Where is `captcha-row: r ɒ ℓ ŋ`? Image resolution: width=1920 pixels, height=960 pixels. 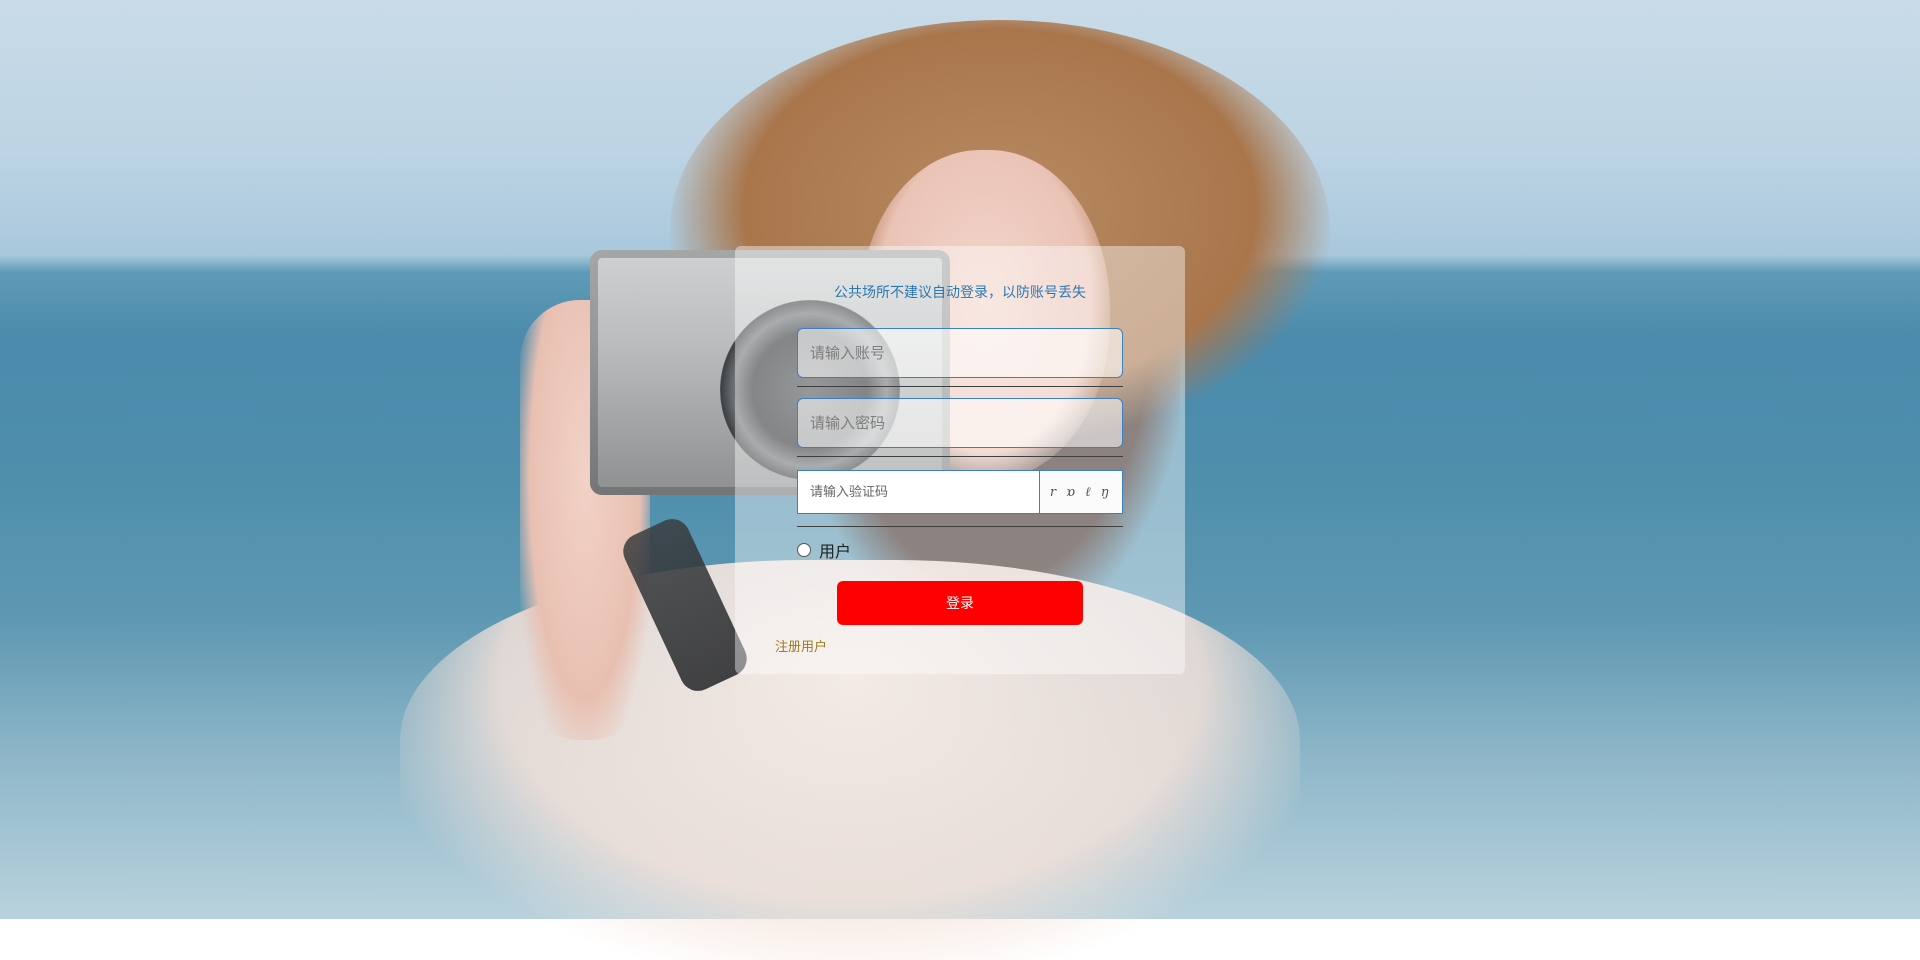
captcha-row: r ɒ ℓ ŋ is located at coordinates (960, 492).